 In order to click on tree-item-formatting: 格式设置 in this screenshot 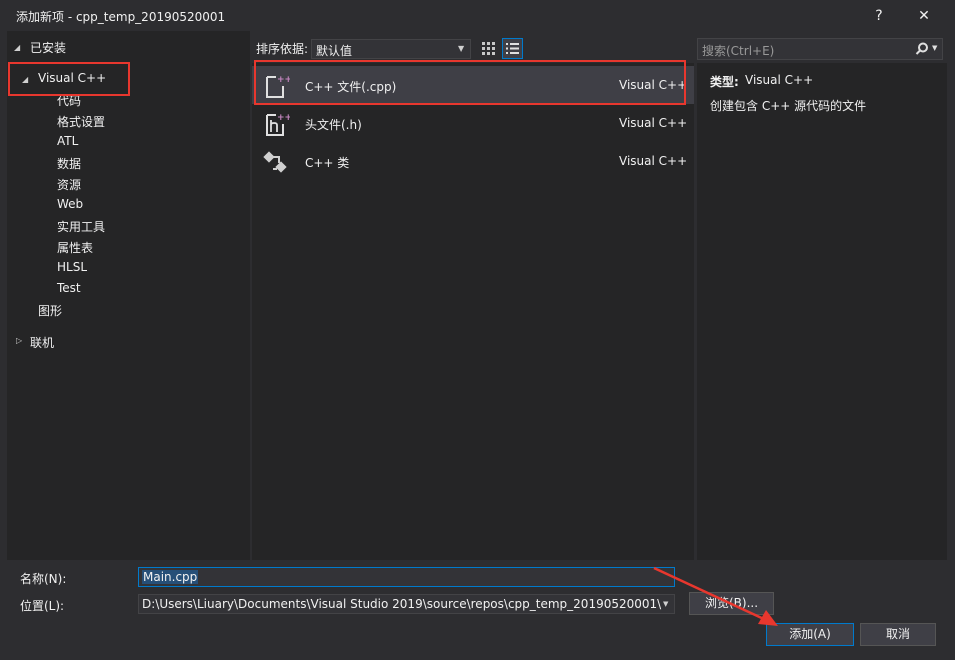, I will do `click(81, 121)`.